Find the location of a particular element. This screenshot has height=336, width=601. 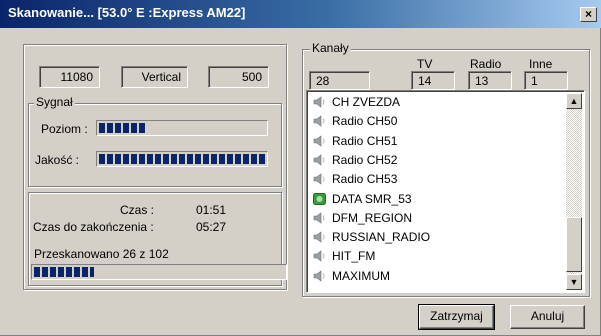

channel-list-item: DATA SMR_53 is located at coordinates (362, 201).